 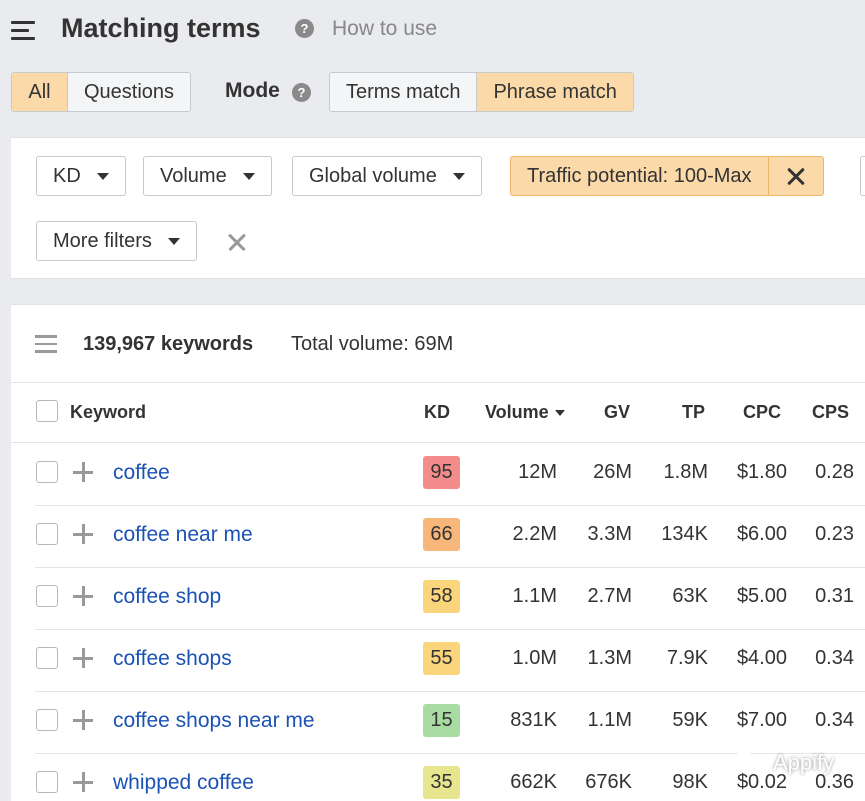 I want to click on kd-badge: 35, so click(x=441, y=782).